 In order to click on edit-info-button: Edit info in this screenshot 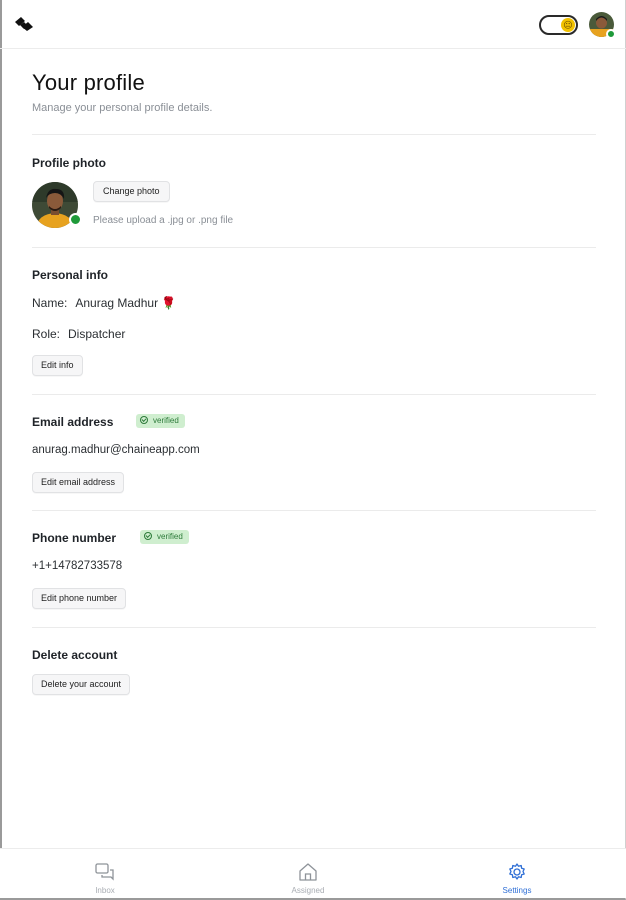, I will do `click(57, 365)`.